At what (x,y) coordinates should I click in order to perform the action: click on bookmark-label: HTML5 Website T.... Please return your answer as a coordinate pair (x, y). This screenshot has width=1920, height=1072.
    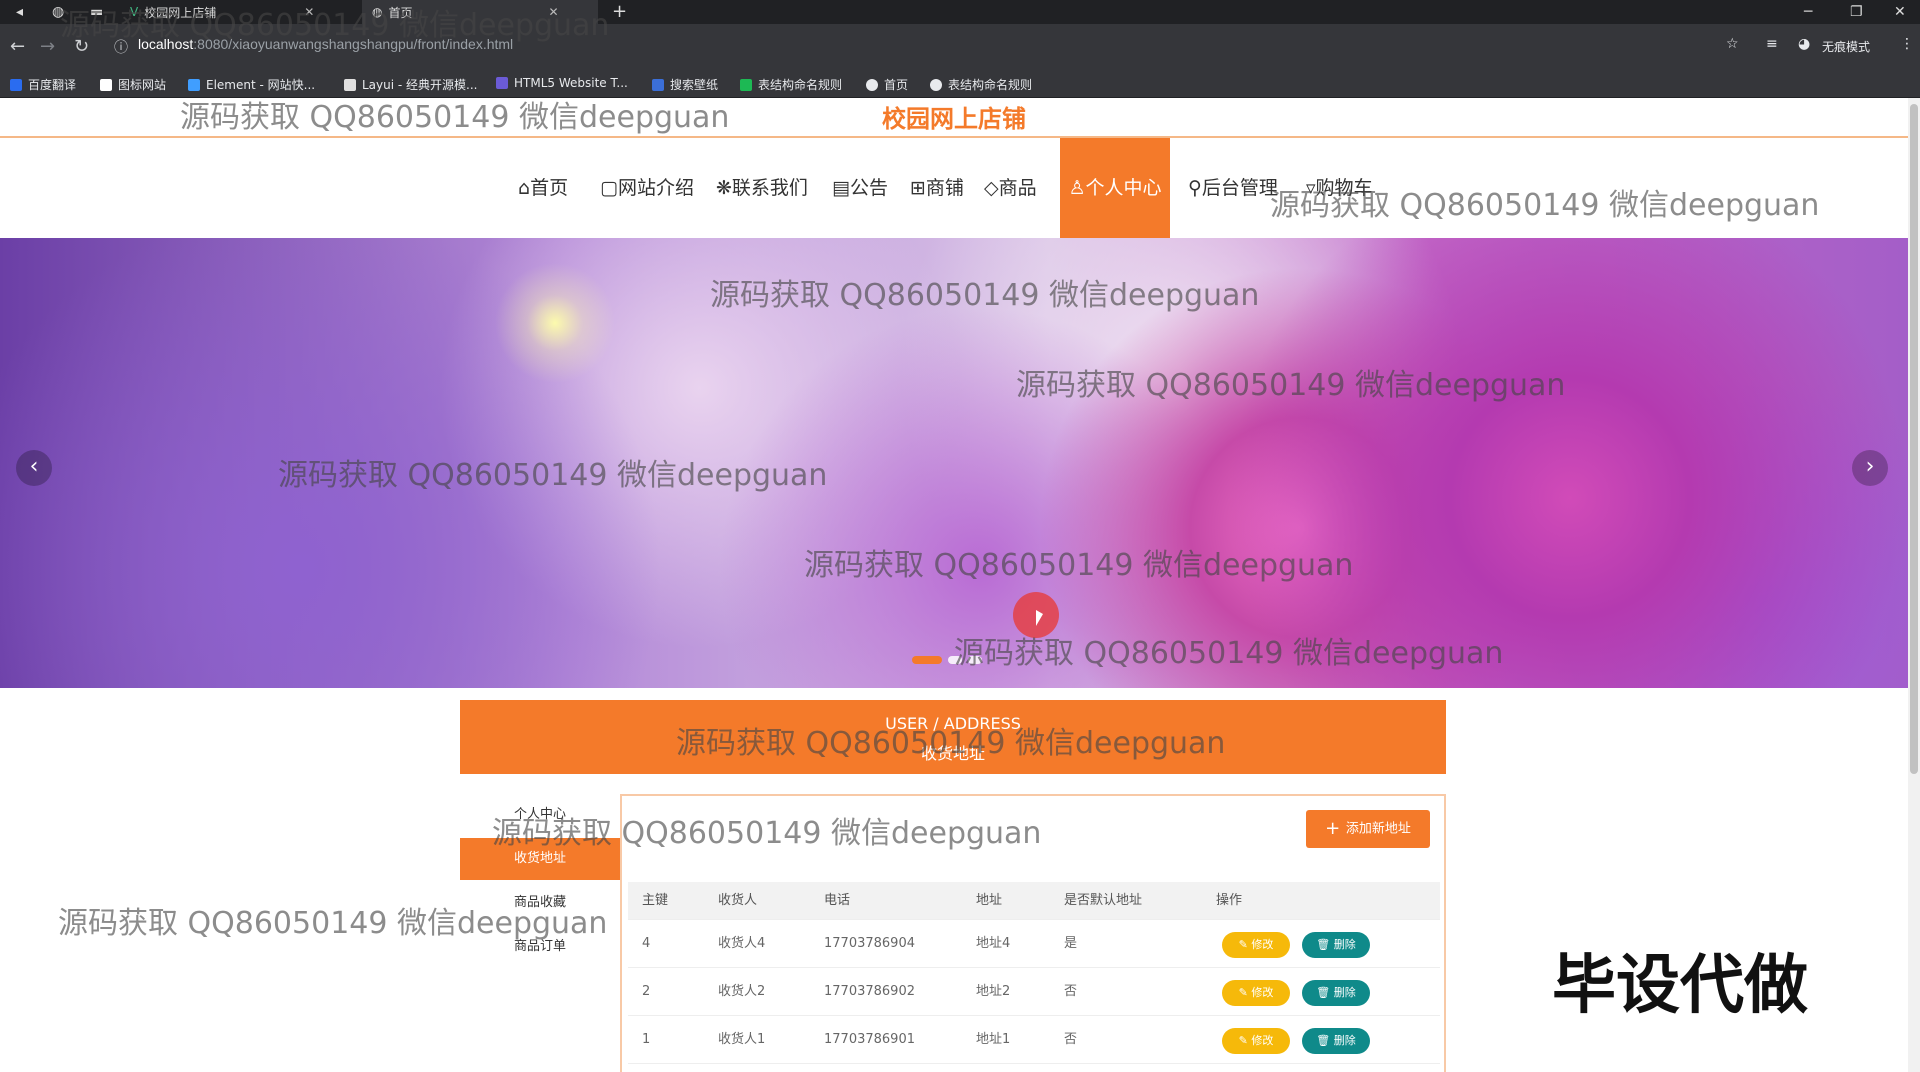
    Looking at the image, I should click on (571, 83).